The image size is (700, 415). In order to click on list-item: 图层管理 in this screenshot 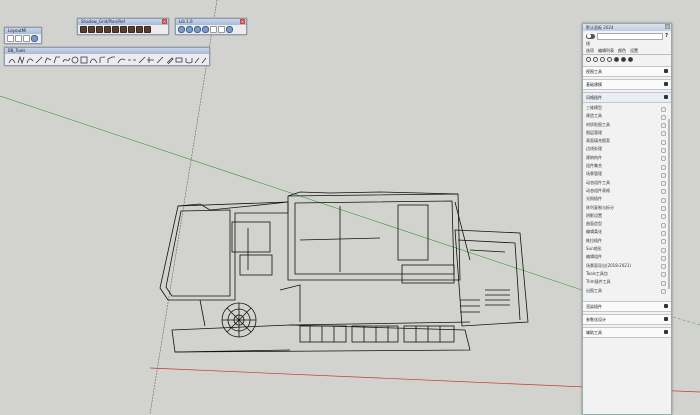, I will do `click(628, 133)`.